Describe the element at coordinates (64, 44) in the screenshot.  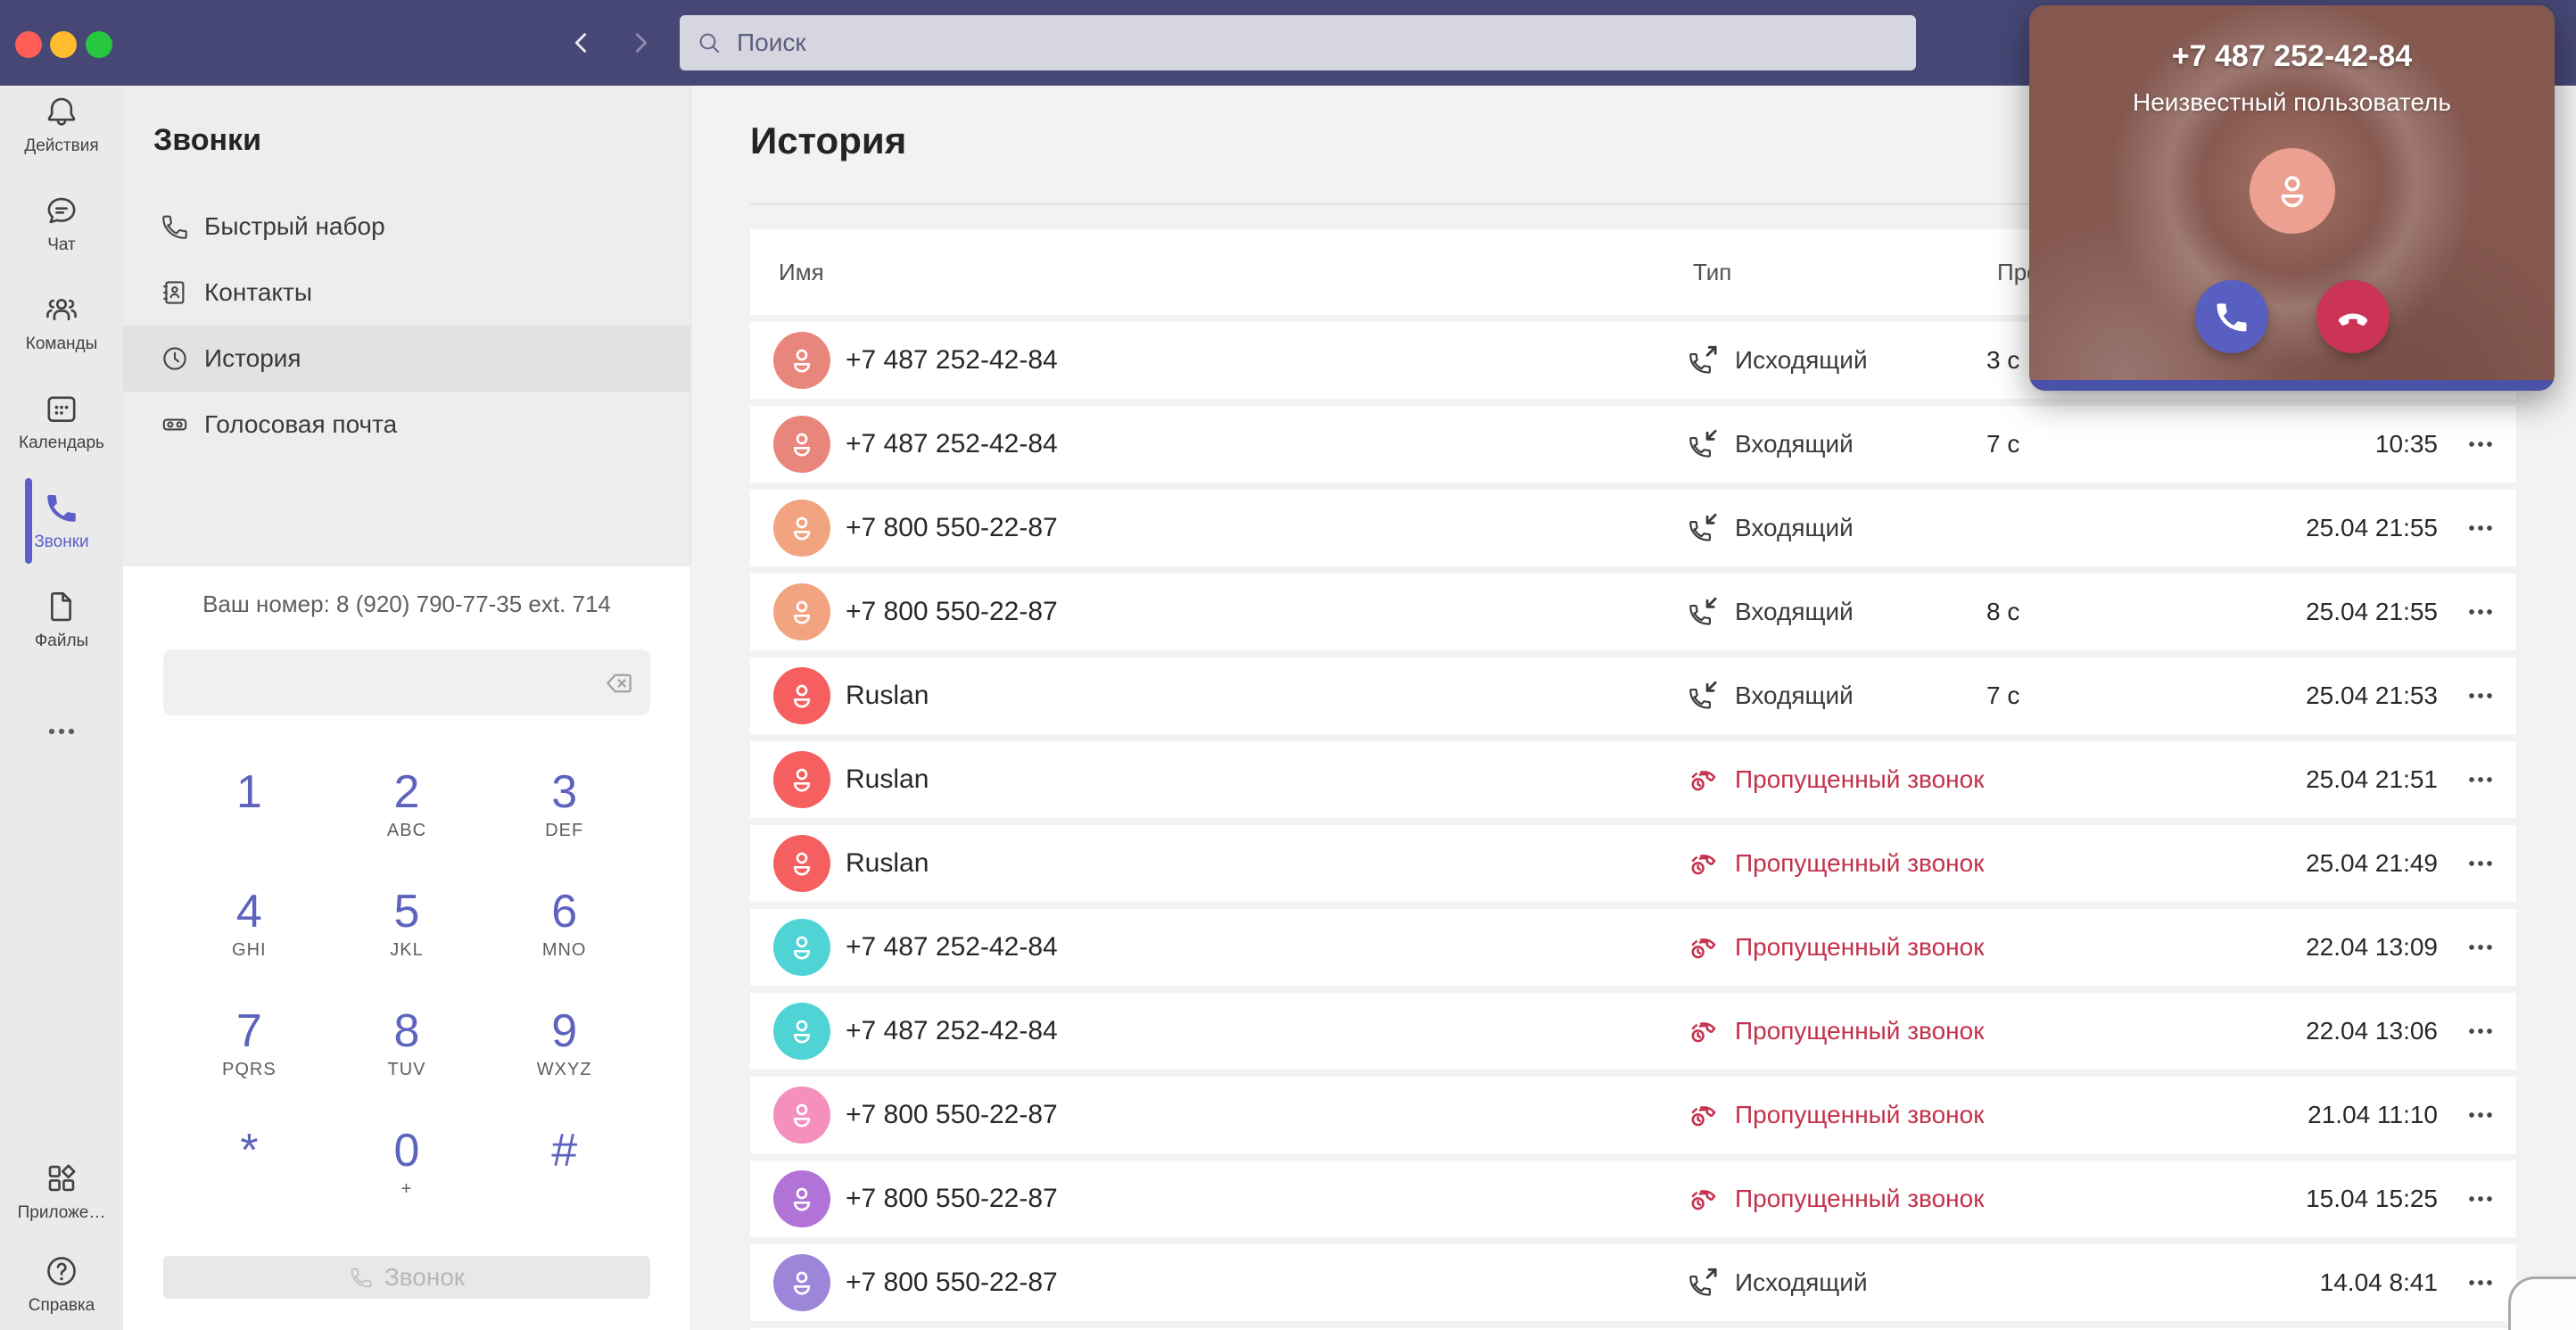
I see `window-minimize-button` at that location.